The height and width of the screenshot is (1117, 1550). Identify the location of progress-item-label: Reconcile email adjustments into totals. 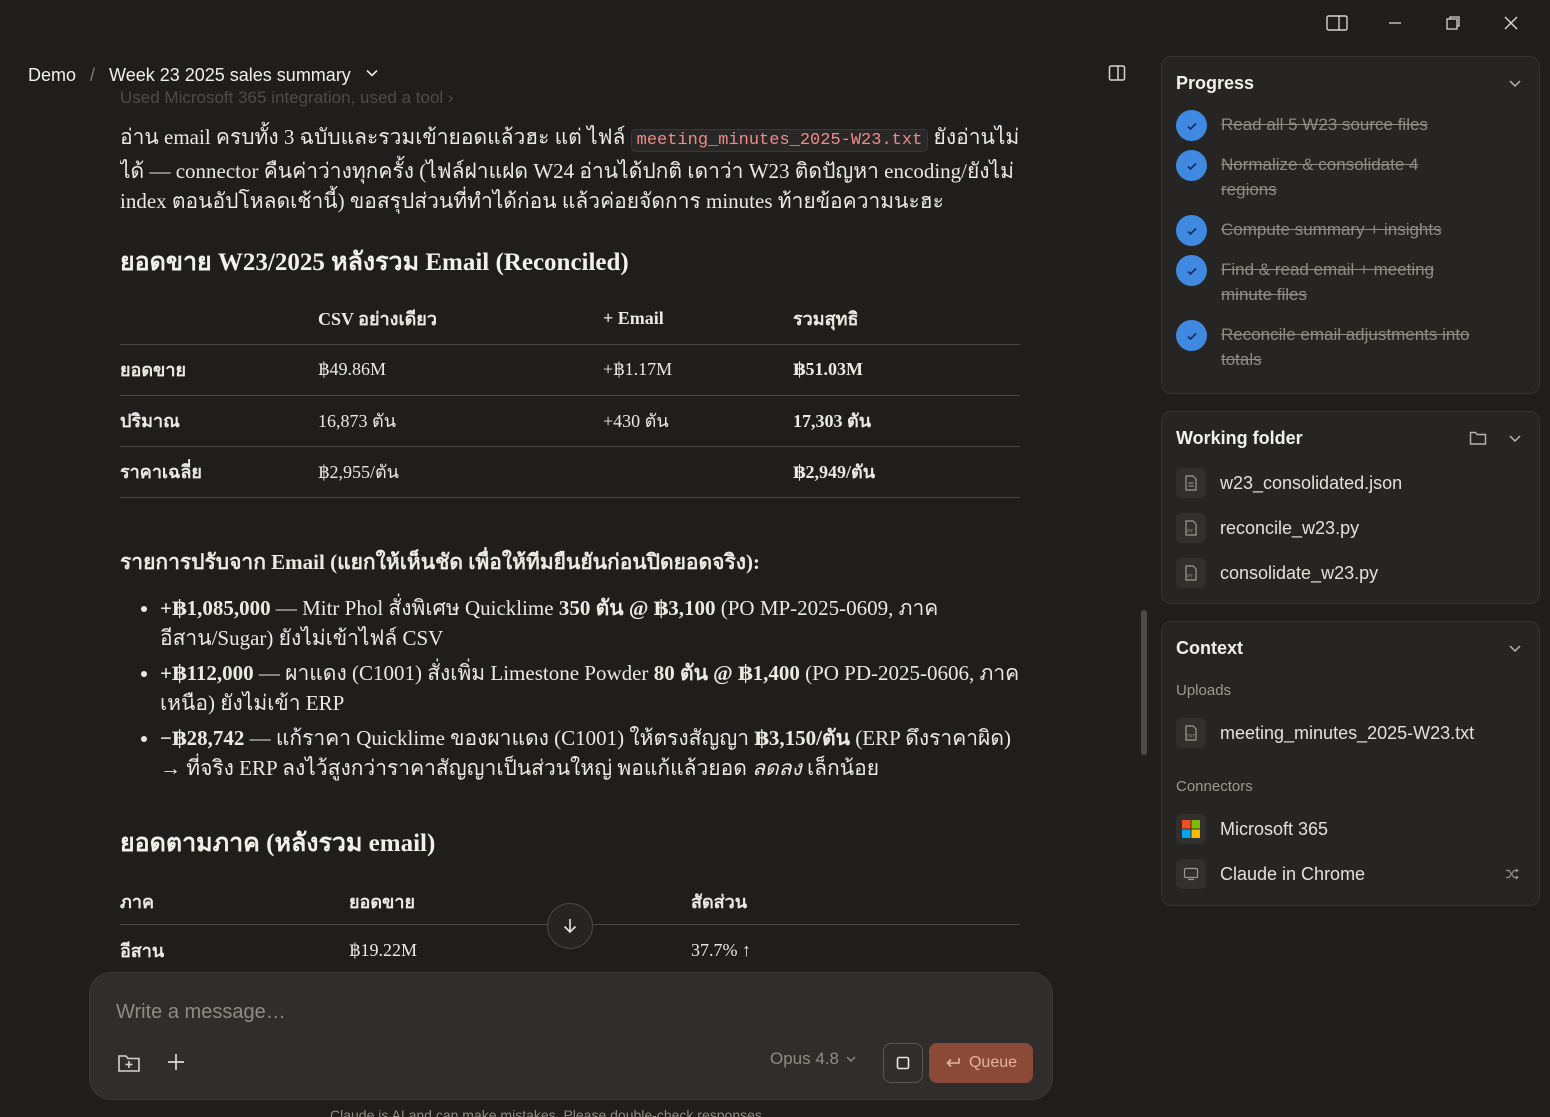
(1345, 347).